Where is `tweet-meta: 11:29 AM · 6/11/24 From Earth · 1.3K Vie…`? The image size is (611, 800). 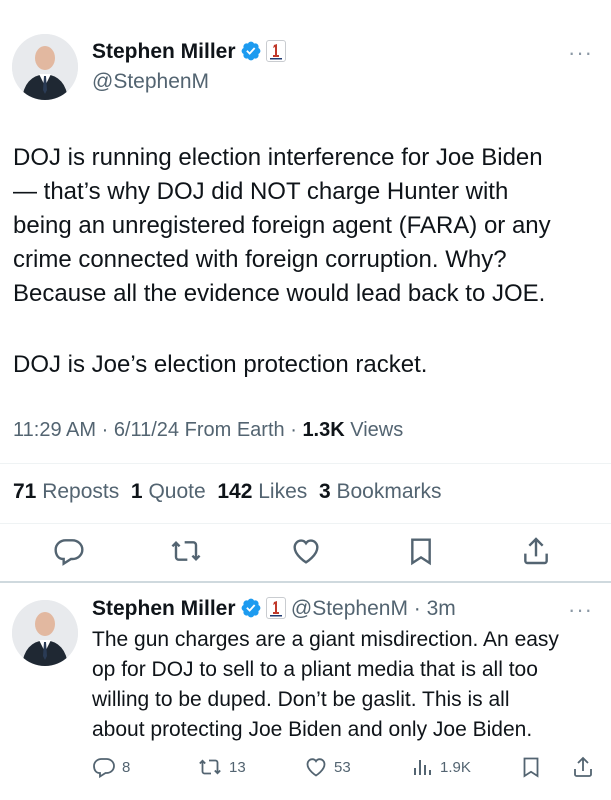 tweet-meta: 11:29 AM · 6/11/24 From Earth · 1.3K Vie… is located at coordinates (208, 430).